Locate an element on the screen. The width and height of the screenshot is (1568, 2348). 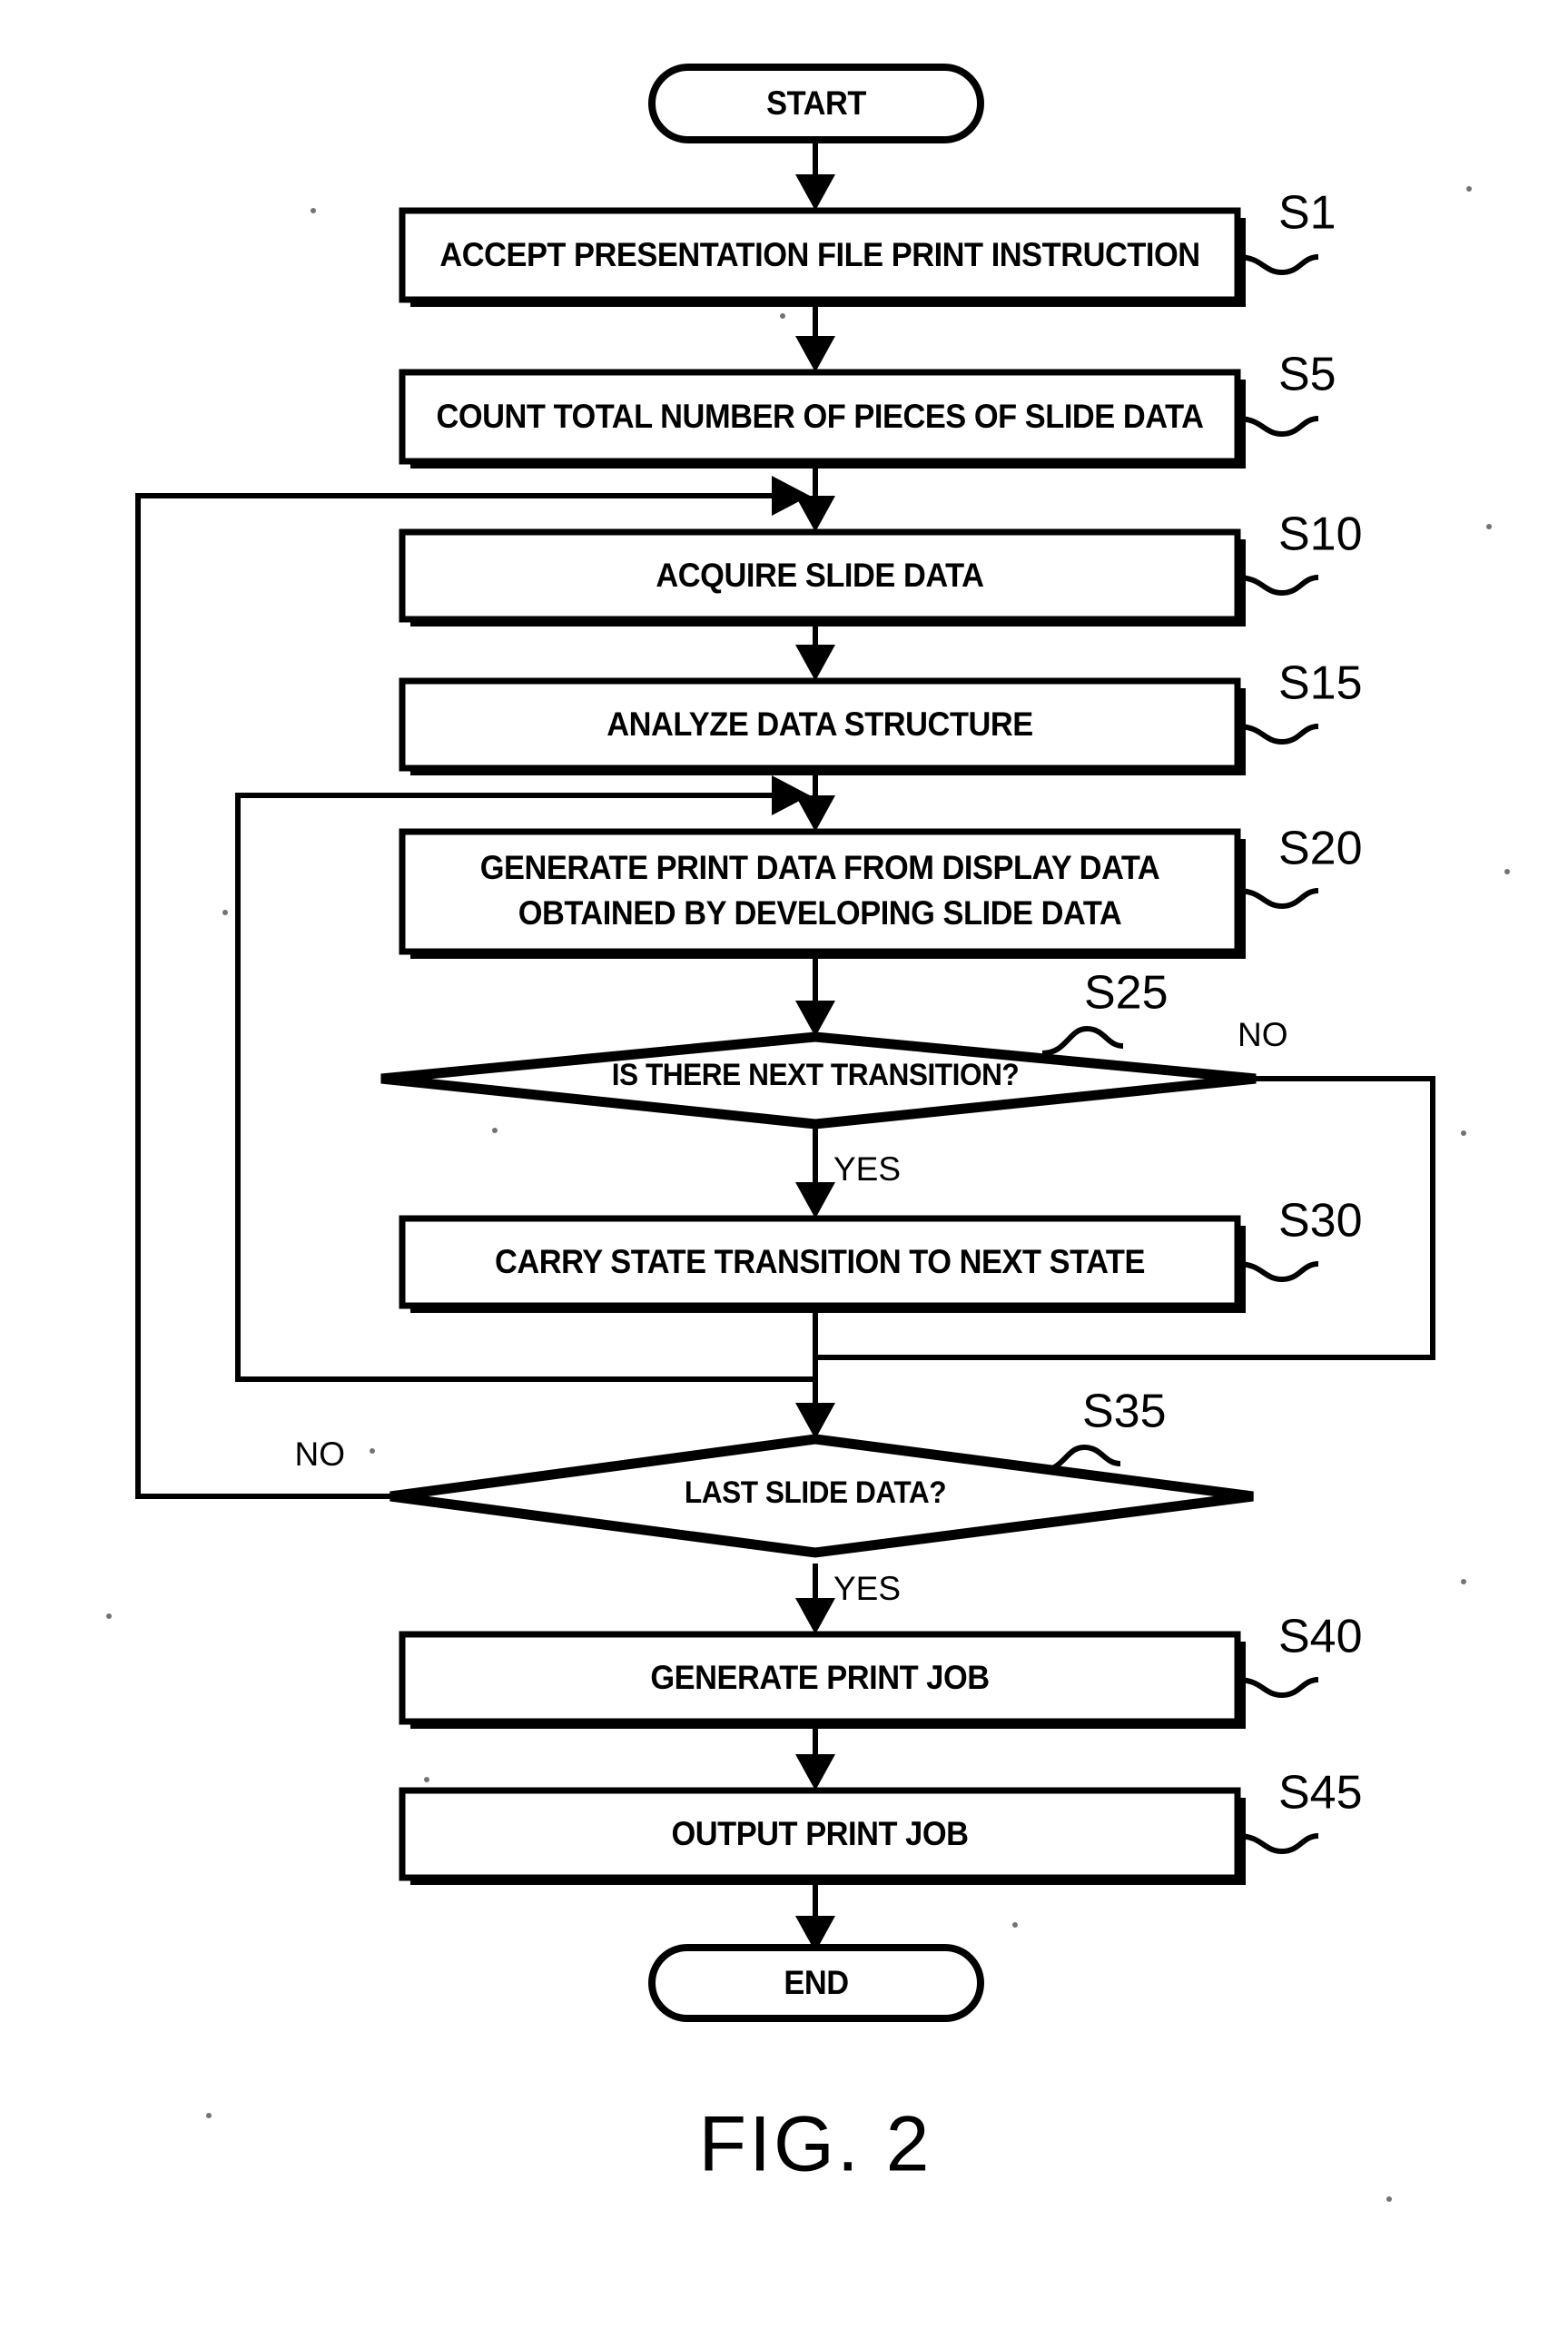
decision-s35-label: LAST SLIDE DATA? is located at coordinates (815, 1492).